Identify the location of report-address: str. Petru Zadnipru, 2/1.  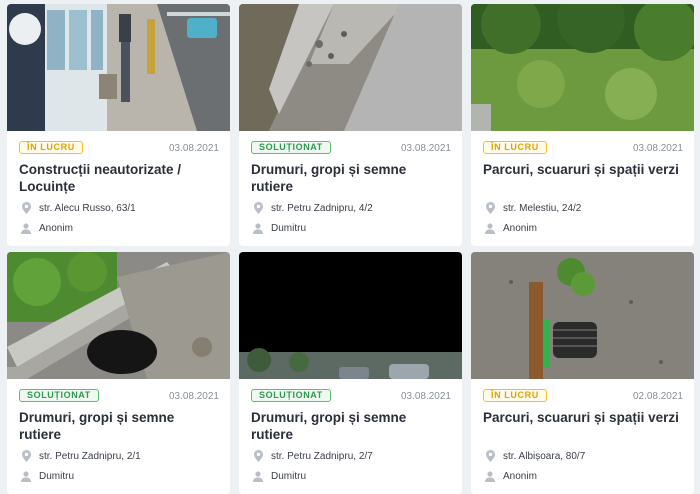
(80, 456).